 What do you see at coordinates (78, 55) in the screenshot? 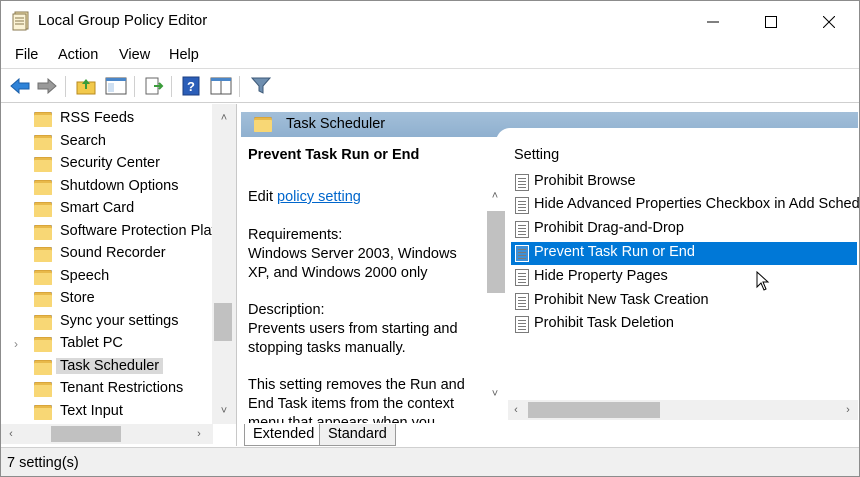
I see `menu-action: Action` at bounding box center [78, 55].